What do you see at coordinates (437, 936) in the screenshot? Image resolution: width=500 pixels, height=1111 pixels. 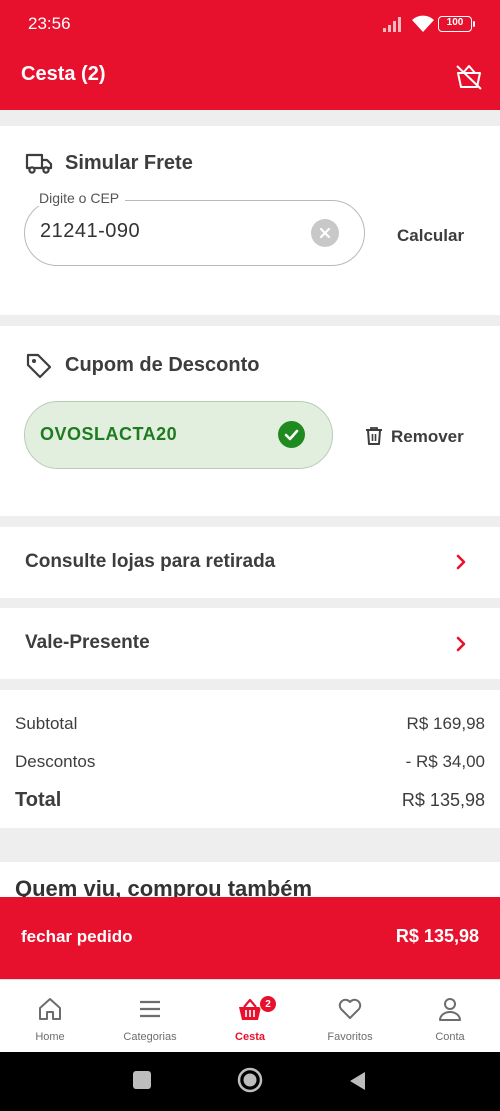 I see `checkout-total: R$ 135,98` at bounding box center [437, 936].